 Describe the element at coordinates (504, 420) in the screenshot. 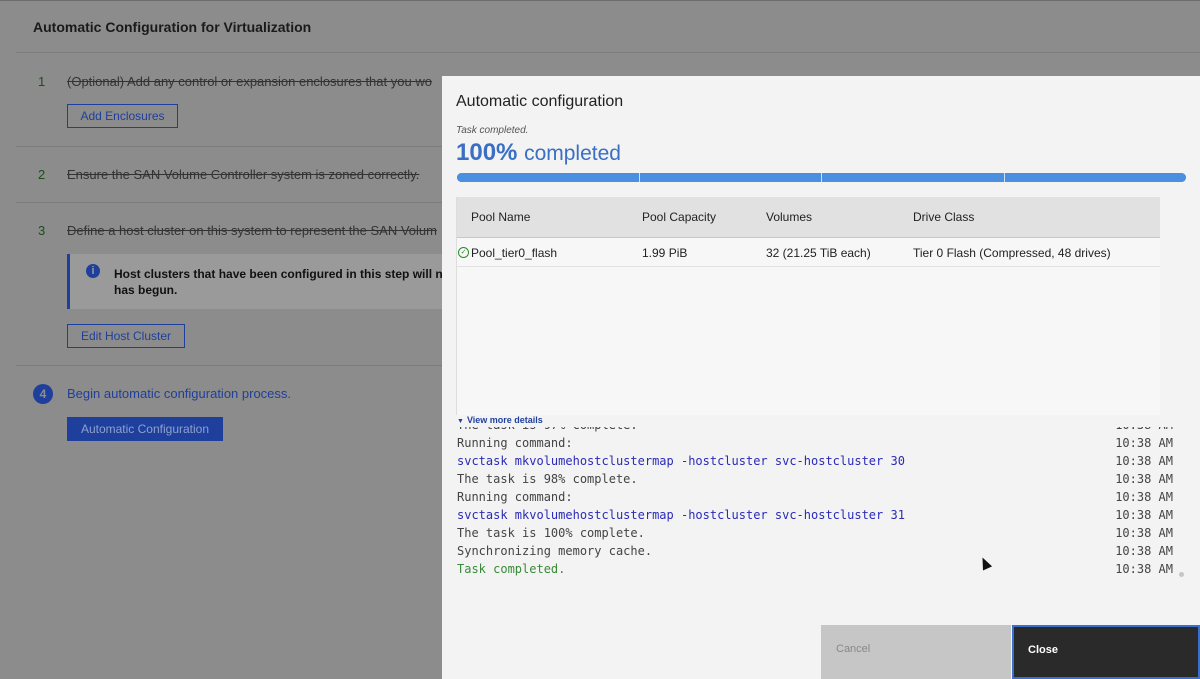

I see `view-more-details-label: View more details` at that location.